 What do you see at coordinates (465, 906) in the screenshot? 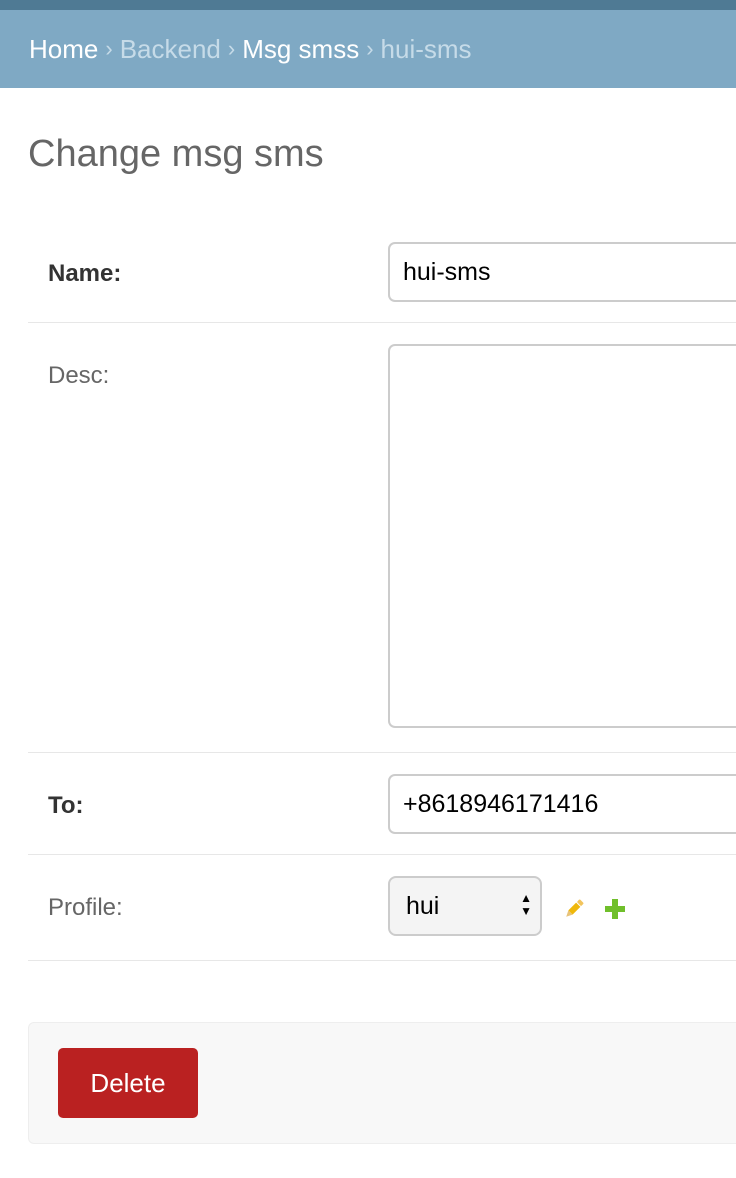
I see `profile-select: hui ▲ ▼` at bounding box center [465, 906].